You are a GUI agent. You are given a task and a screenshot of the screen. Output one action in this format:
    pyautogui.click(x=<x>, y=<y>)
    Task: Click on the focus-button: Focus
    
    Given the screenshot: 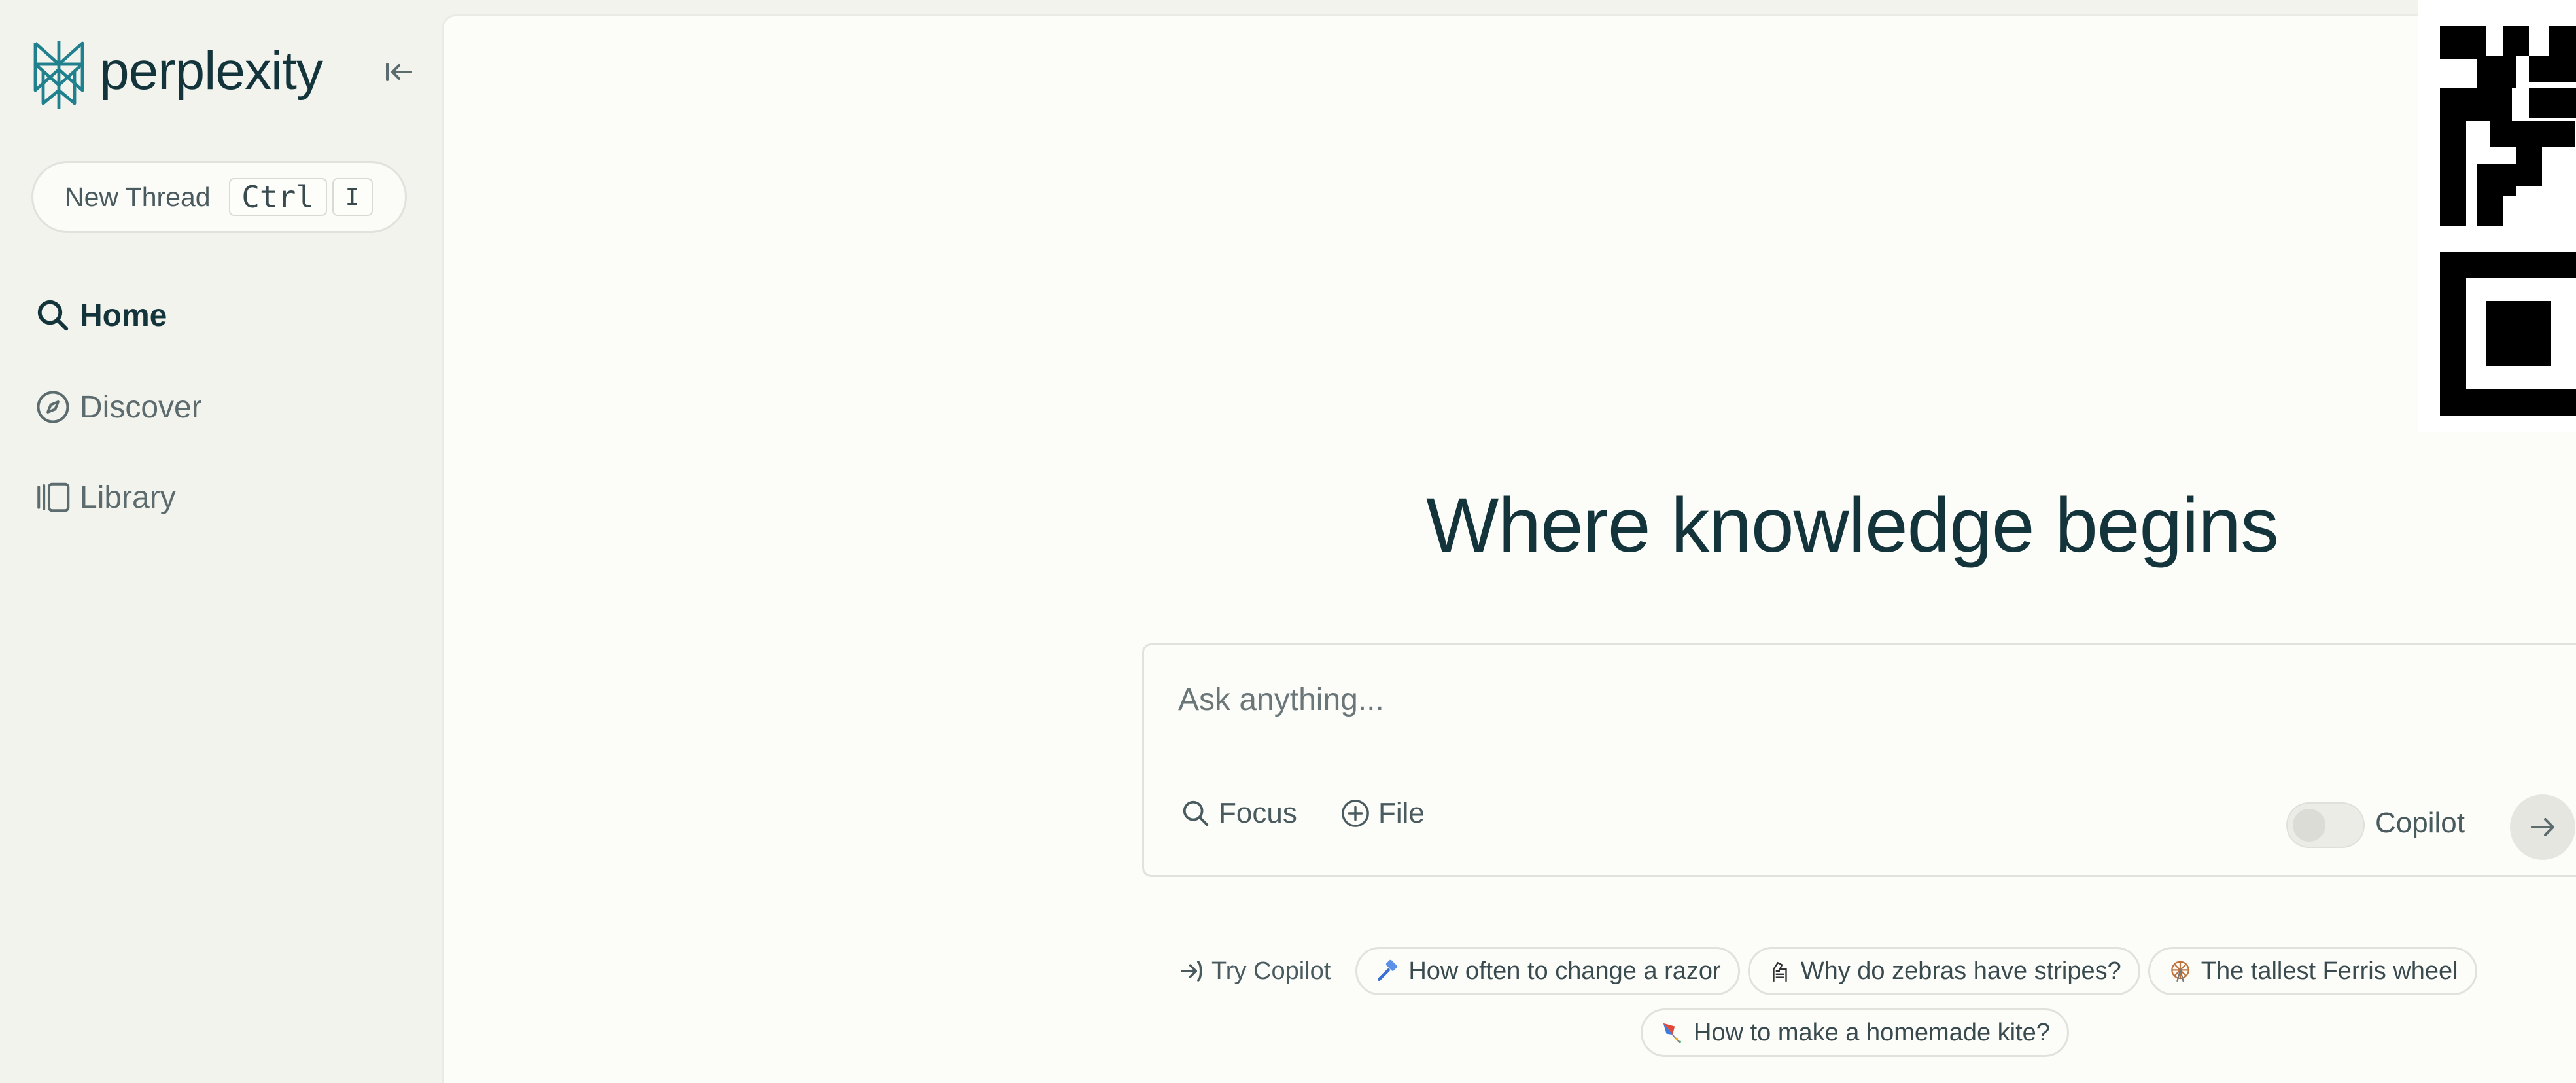 What is the action you would take?
    pyautogui.click(x=1239, y=813)
    